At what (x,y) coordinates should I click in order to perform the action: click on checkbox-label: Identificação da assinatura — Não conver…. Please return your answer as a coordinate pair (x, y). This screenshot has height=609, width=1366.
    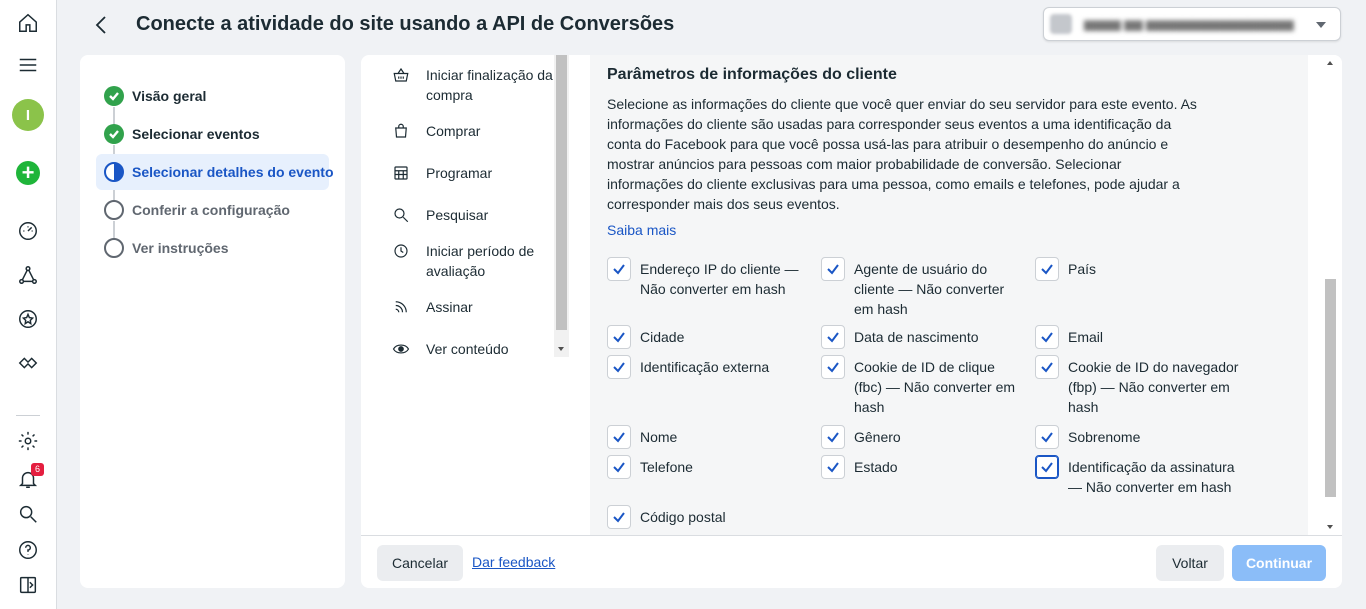
    Looking at the image, I should click on (1151, 477).